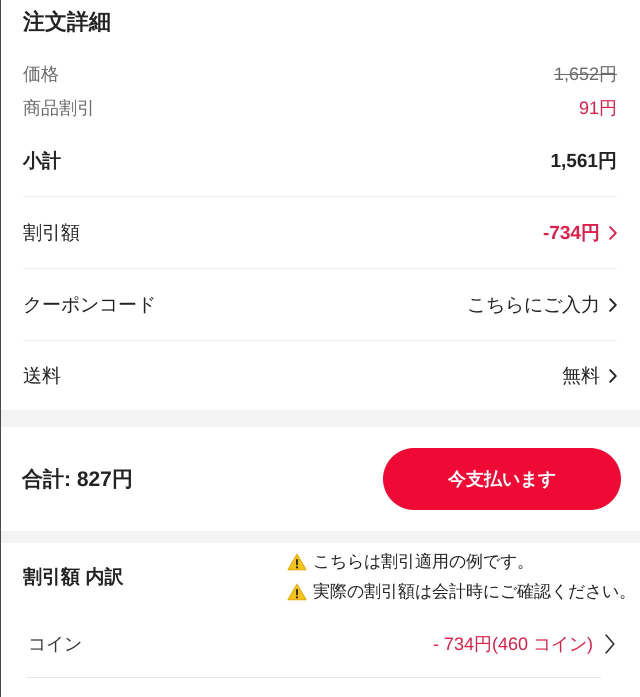 The width and height of the screenshot is (640, 697). I want to click on row-value: 1,652円, so click(585, 74).